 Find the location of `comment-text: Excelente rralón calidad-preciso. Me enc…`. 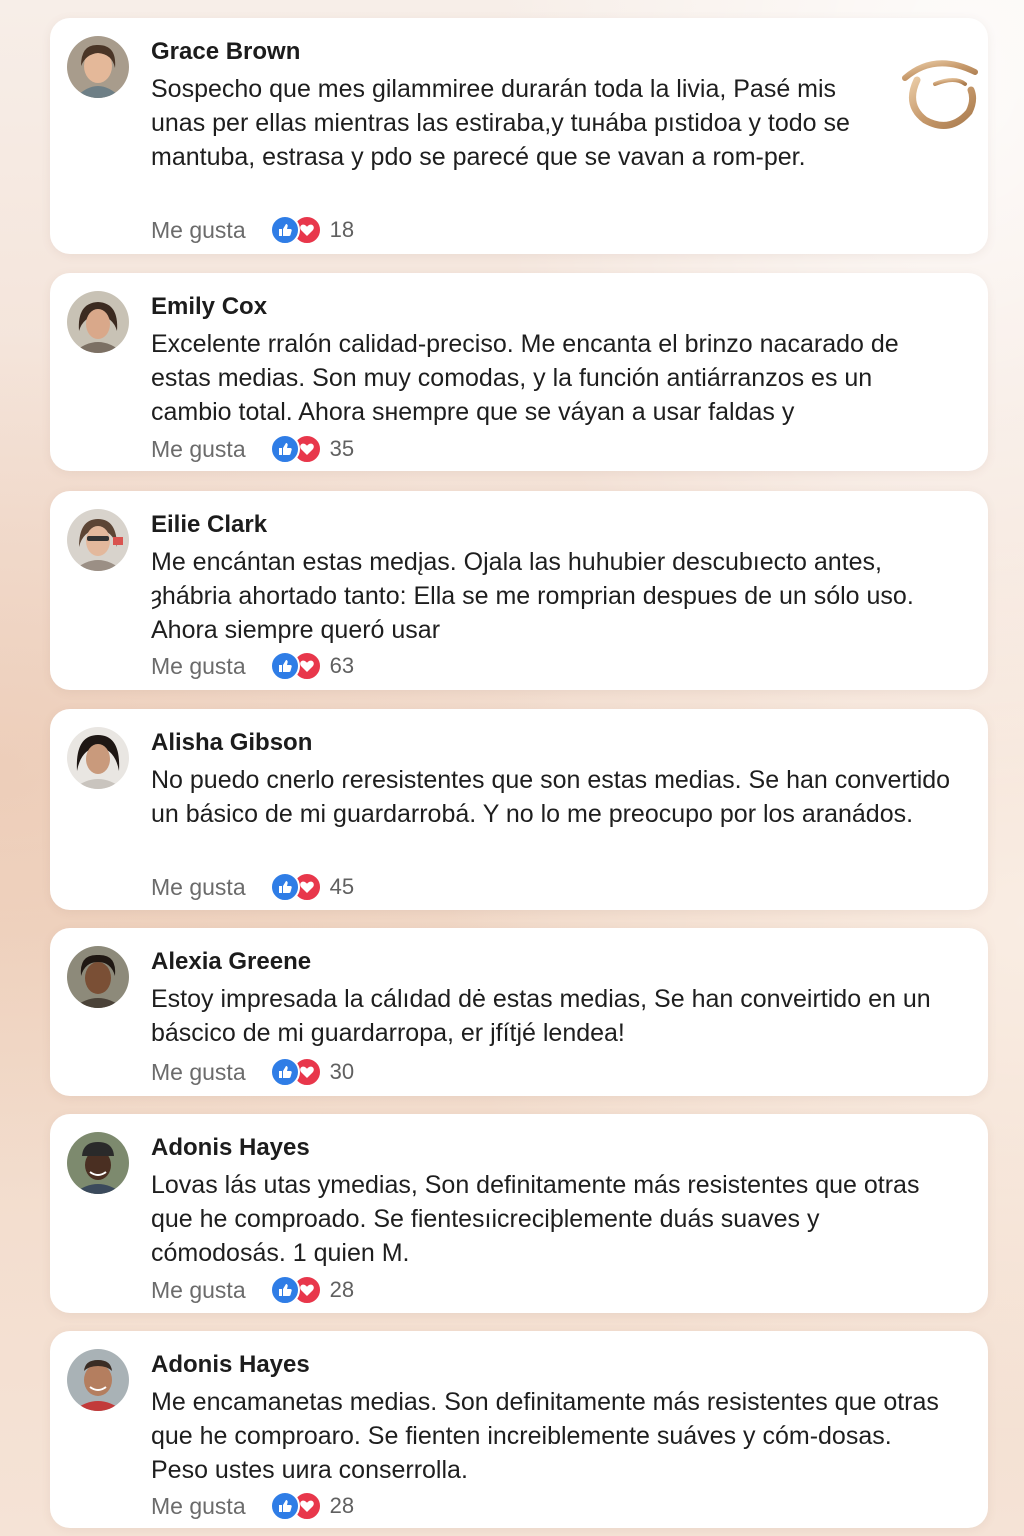

comment-text: Excelente rralón calidad-preciso. Me enc… is located at coordinates (525, 378).